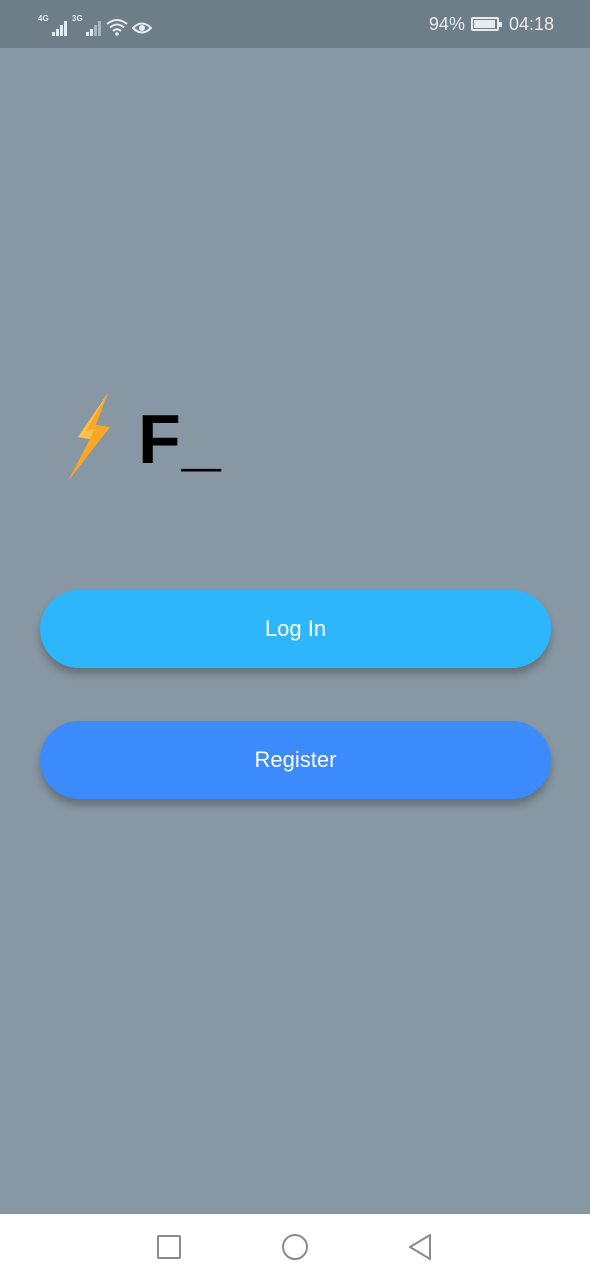  I want to click on network-type-label: 3G, so click(77, 18).